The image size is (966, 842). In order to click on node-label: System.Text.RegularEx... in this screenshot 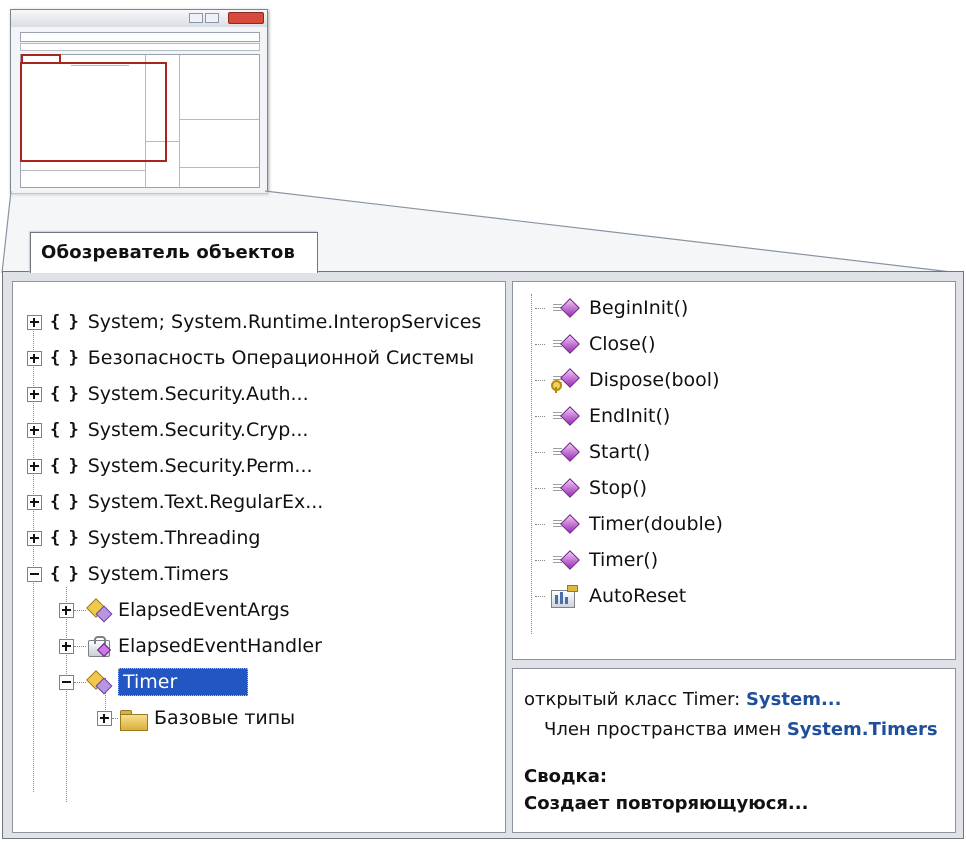, I will do `click(205, 502)`.